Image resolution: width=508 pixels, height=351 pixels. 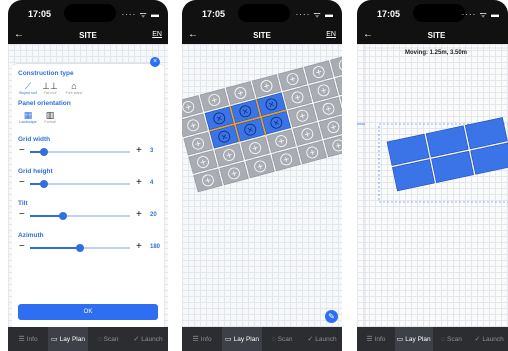 I want to click on slider-value: 3, so click(x=152, y=151).